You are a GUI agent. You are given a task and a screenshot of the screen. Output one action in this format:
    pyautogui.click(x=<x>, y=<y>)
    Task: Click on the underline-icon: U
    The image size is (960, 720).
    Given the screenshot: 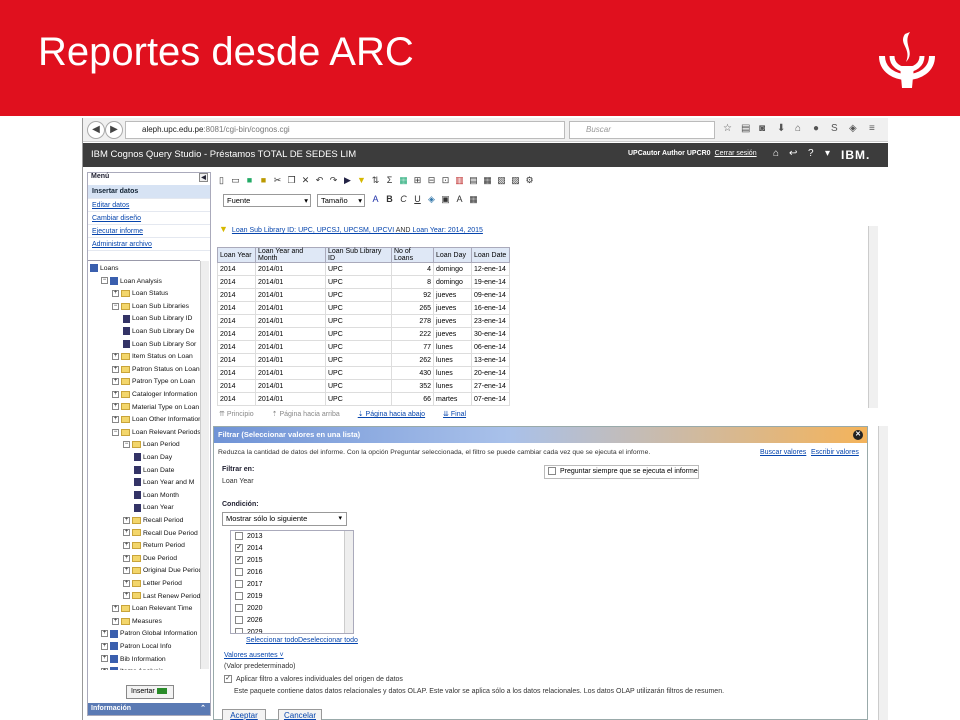 What is the action you would take?
    pyautogui.click(x=417, y=199)
    